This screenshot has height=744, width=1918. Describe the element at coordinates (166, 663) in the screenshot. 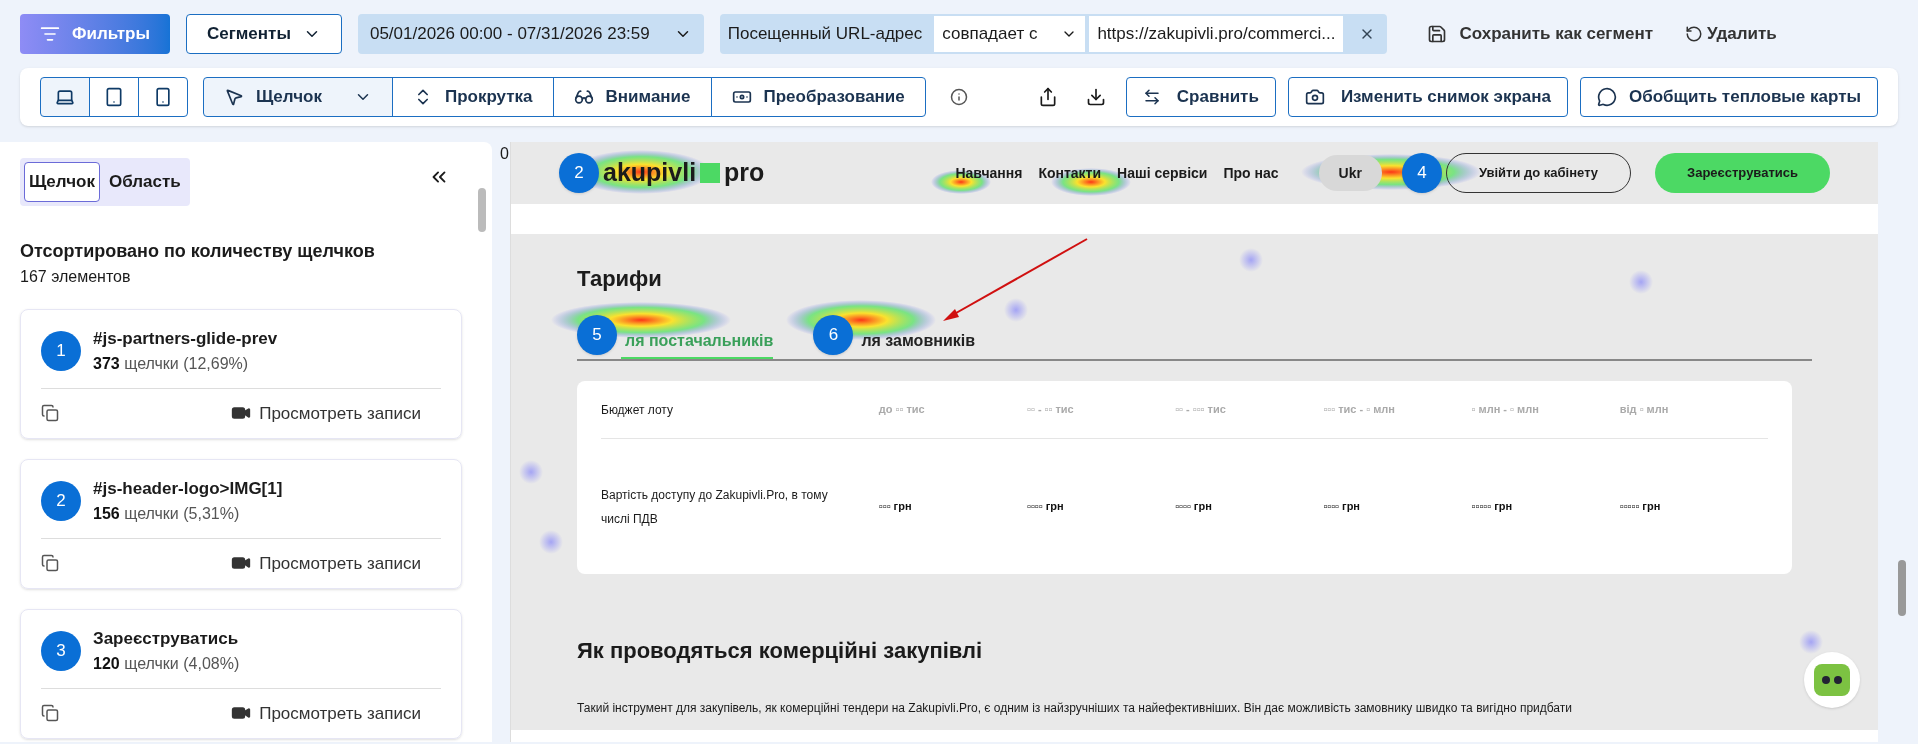

I see `click-stats: 120 щелчки (4,08%)` at that location.